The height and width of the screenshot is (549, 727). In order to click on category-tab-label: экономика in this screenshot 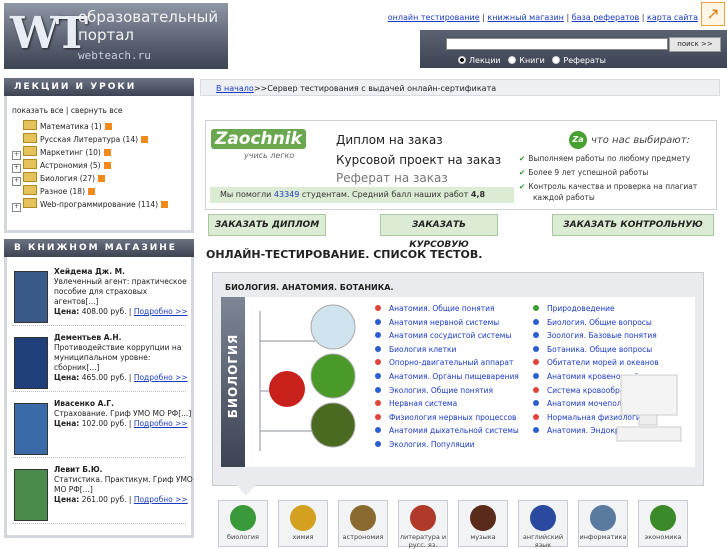, I will do `click(663, 537)`.